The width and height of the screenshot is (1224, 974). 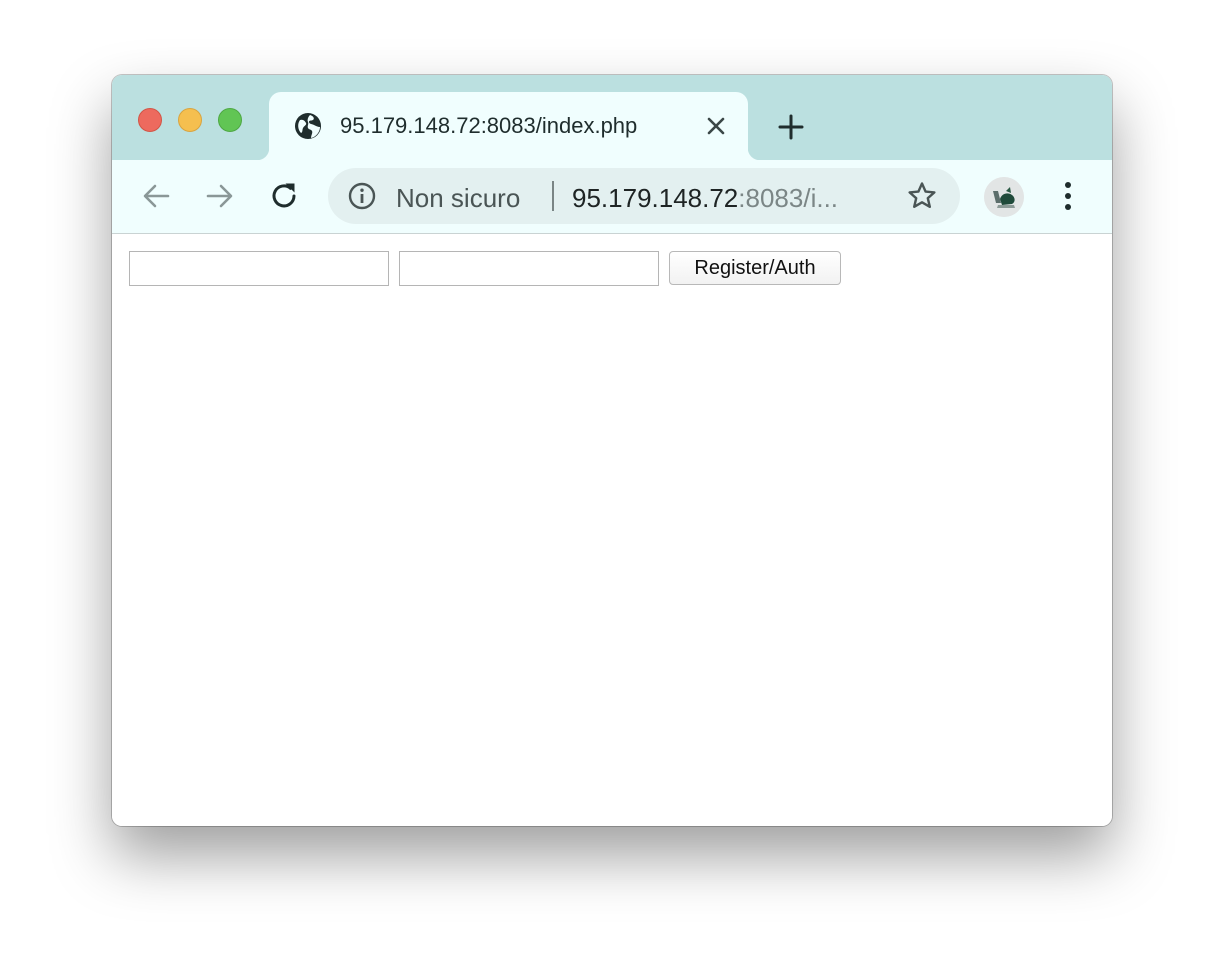 What do you see at coordinates (791, 127) in the screenshot?
I see `plus-icon` at bounding box center [791, 127].